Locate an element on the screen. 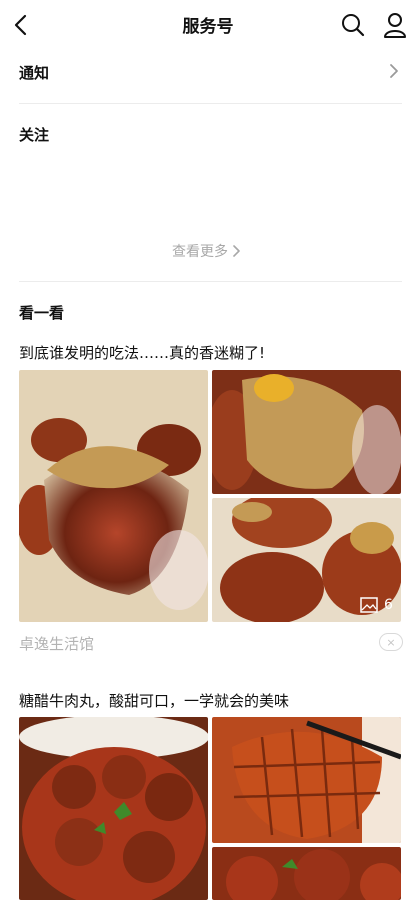  image-count-badge: 6 is located at coordinates (376, 605).